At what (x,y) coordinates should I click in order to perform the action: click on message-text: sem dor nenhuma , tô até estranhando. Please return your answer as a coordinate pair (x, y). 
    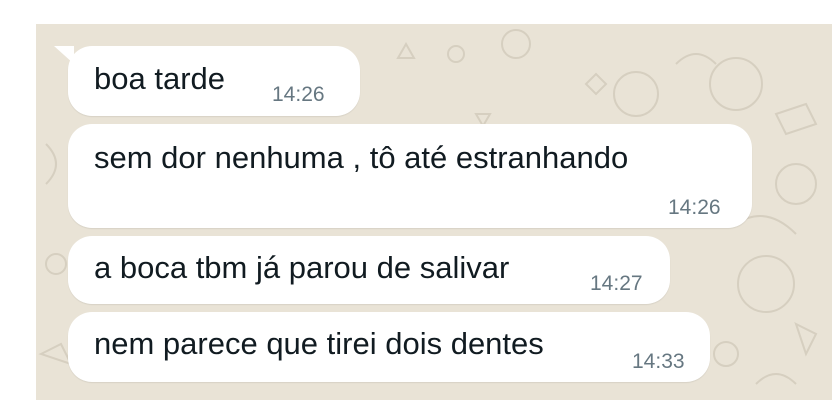
    Looking at the image, I should click on (361, 157).